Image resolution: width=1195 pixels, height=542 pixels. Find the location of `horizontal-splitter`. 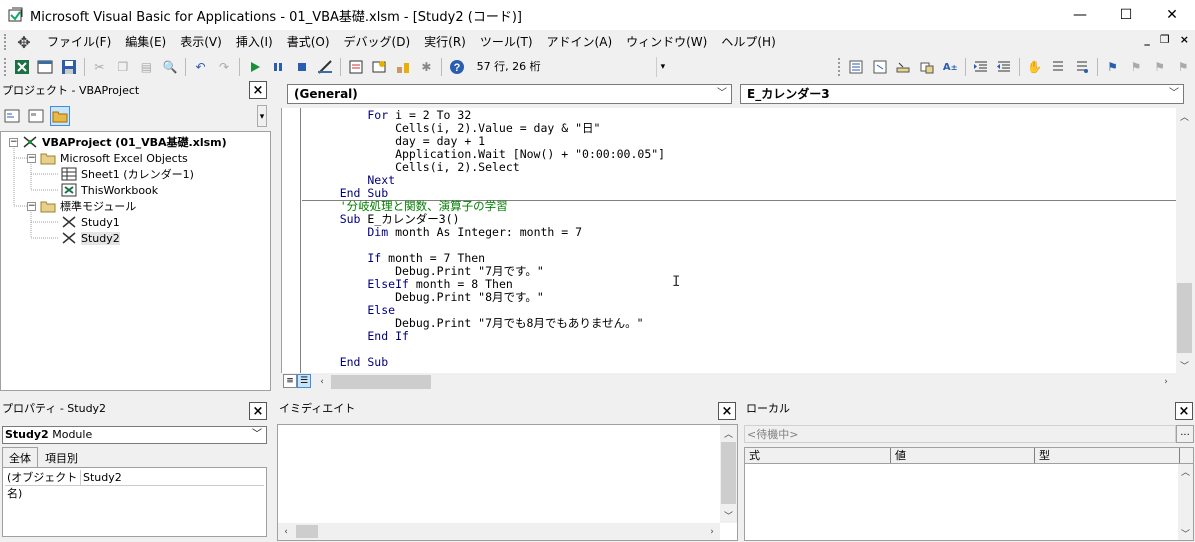

horizontal-splitter is located at coordinates (597, 394).